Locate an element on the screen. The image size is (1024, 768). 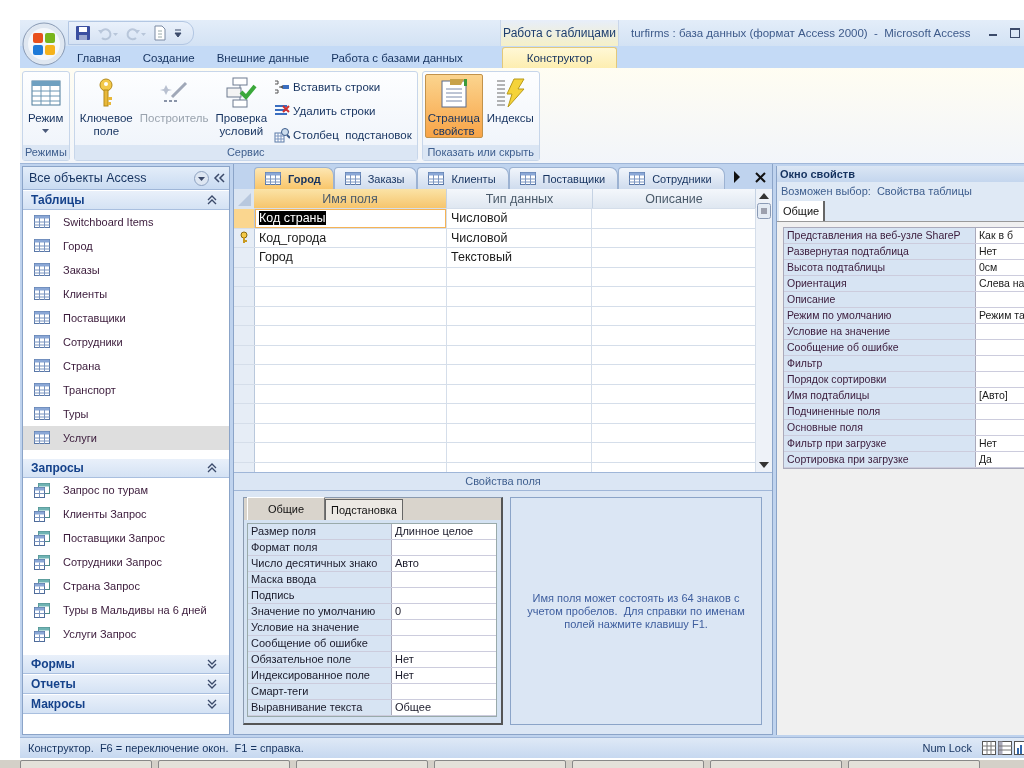
group-header: Формы is located at coordinates (53, 664).